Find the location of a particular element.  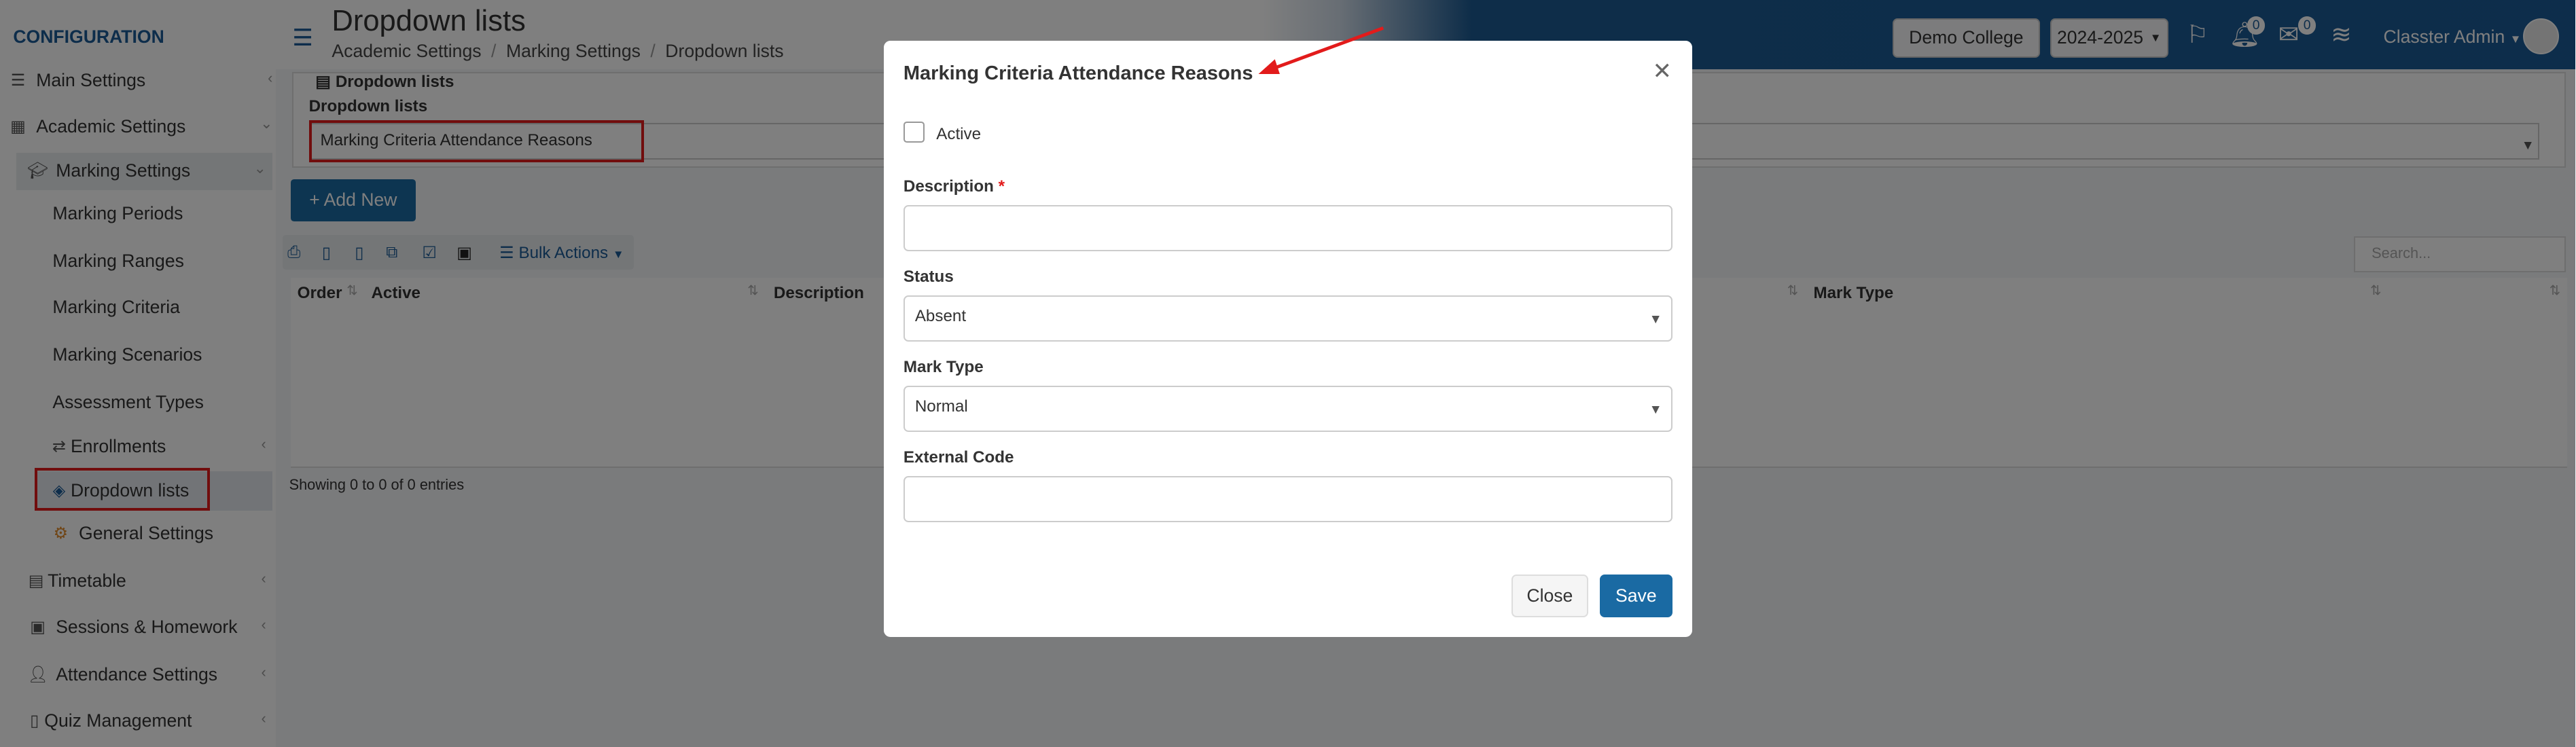

status-label: Status is located at coordinates (929, 277).